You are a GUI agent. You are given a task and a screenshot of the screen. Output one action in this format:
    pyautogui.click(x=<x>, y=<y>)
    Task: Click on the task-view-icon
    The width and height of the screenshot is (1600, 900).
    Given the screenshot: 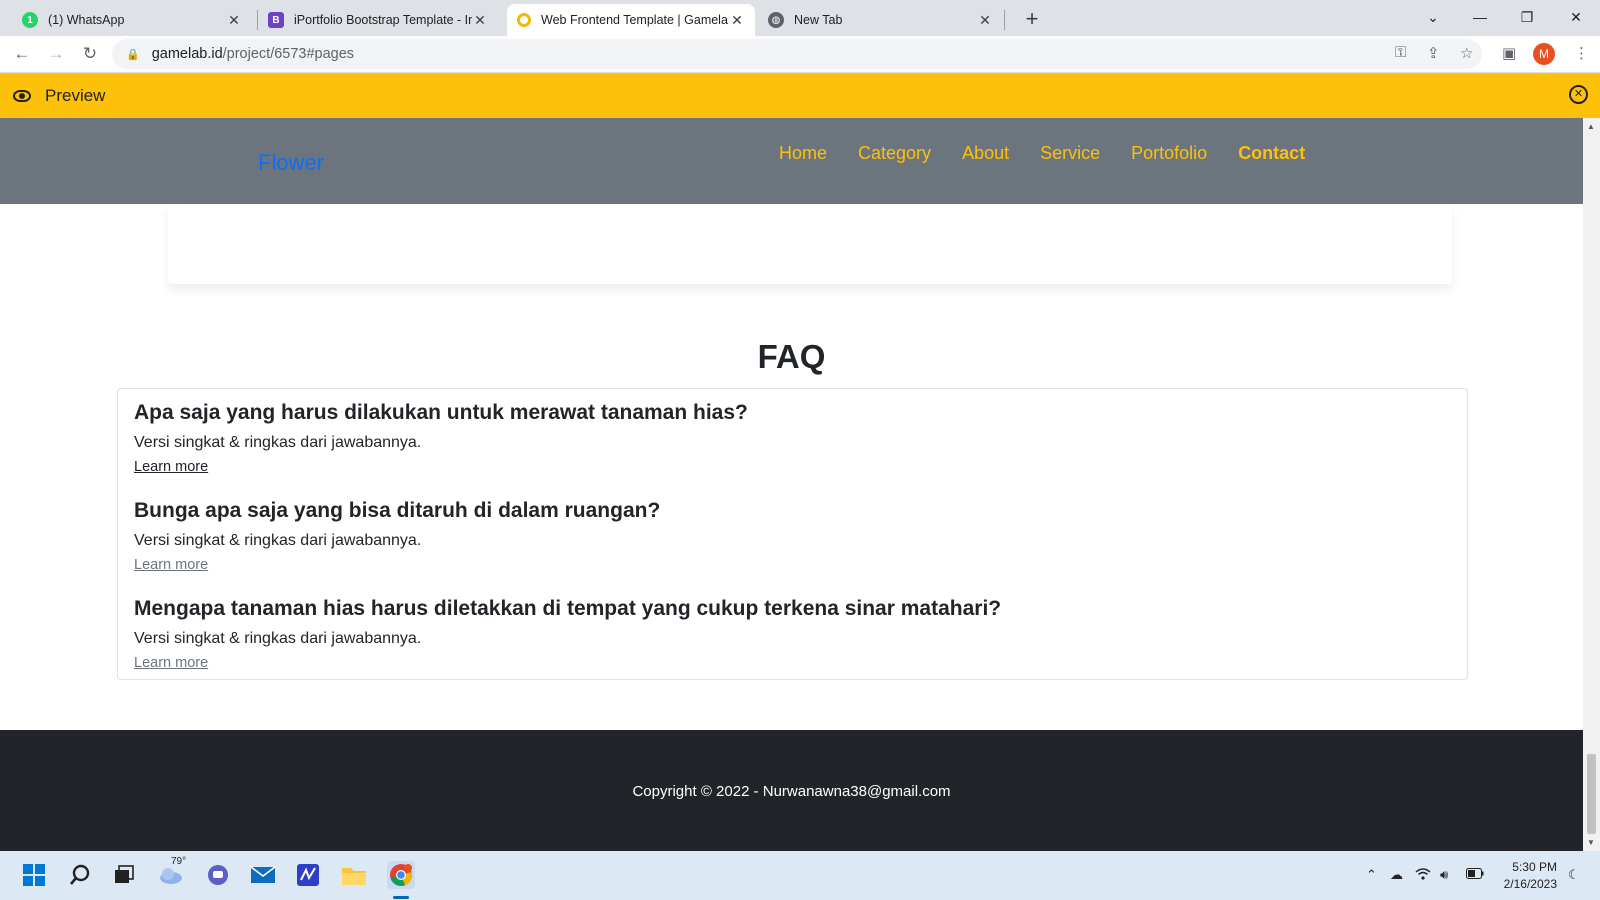 What is the action you would take?
    pyautogui.click(x=124, y=875)
    